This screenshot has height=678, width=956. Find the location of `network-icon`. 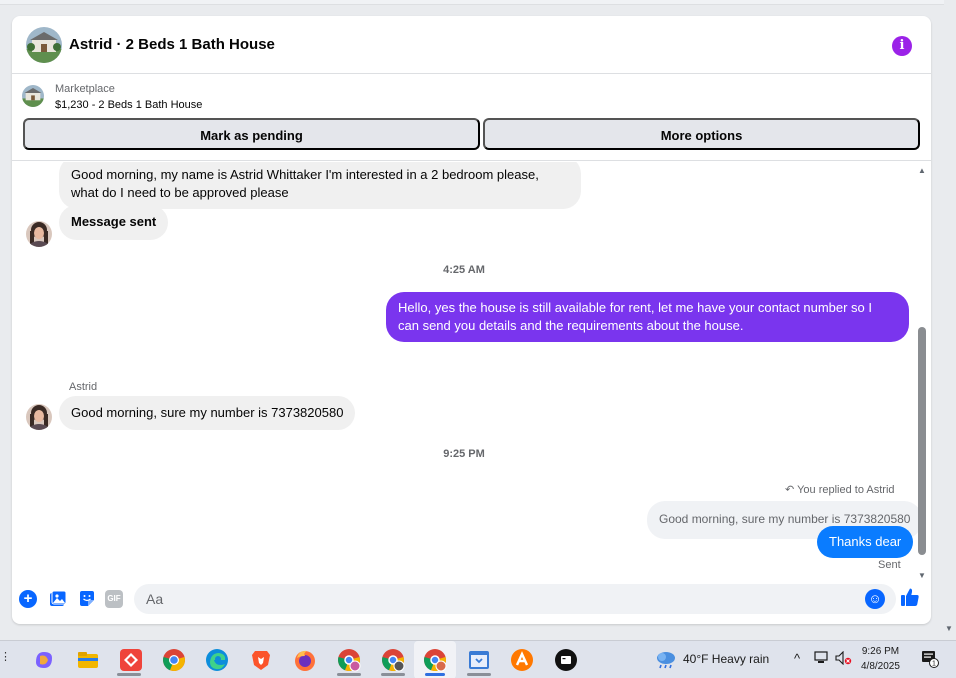

network-icon is located at coordinates (822, 659).